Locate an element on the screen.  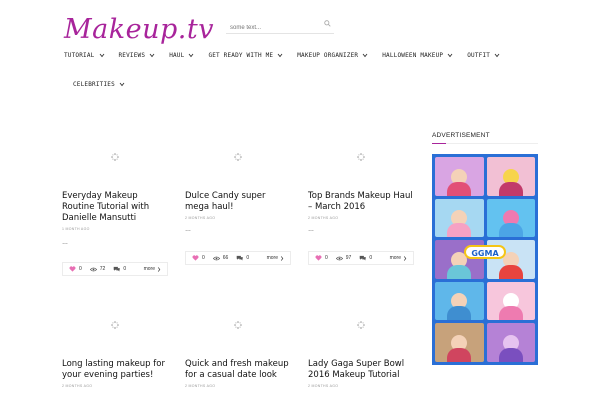
advertisement-heading: ADVERTISEMENT is located at coordinates (461, 135).